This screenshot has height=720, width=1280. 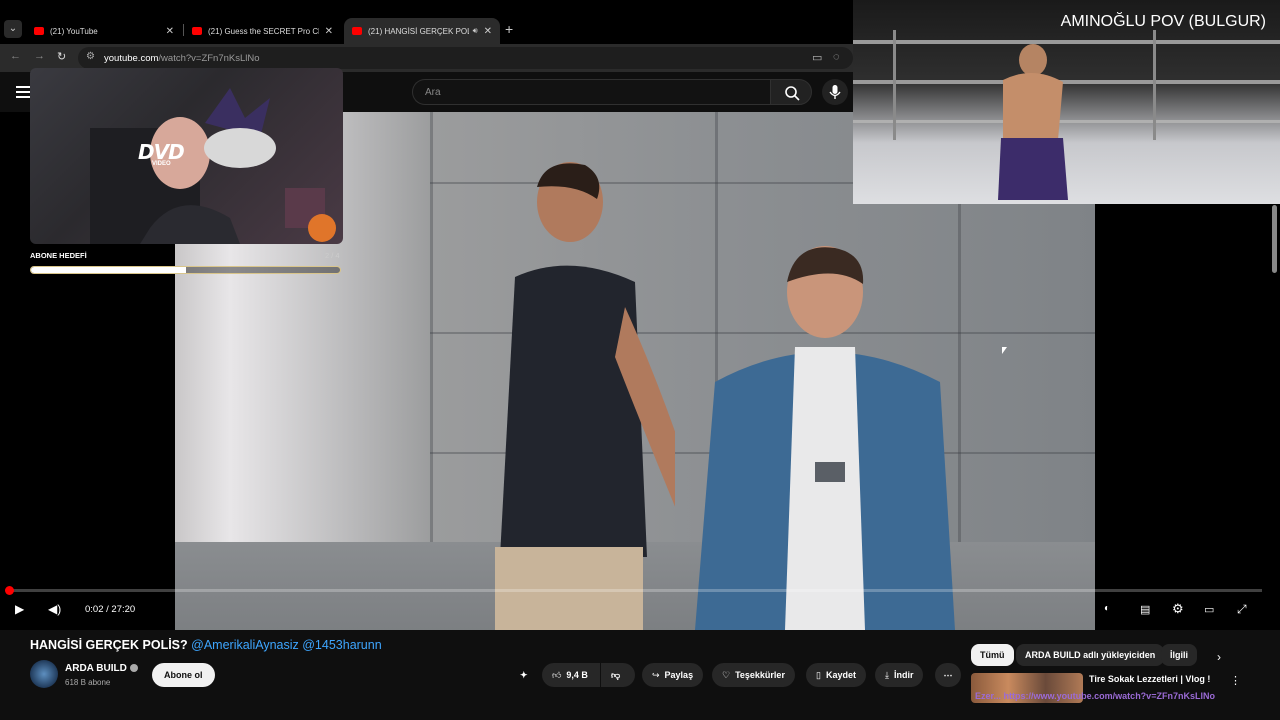 What do you see at coordinates (825, 438) in the screenshot?
I see `person-blue-jacket` at bounding box center [825, 438].